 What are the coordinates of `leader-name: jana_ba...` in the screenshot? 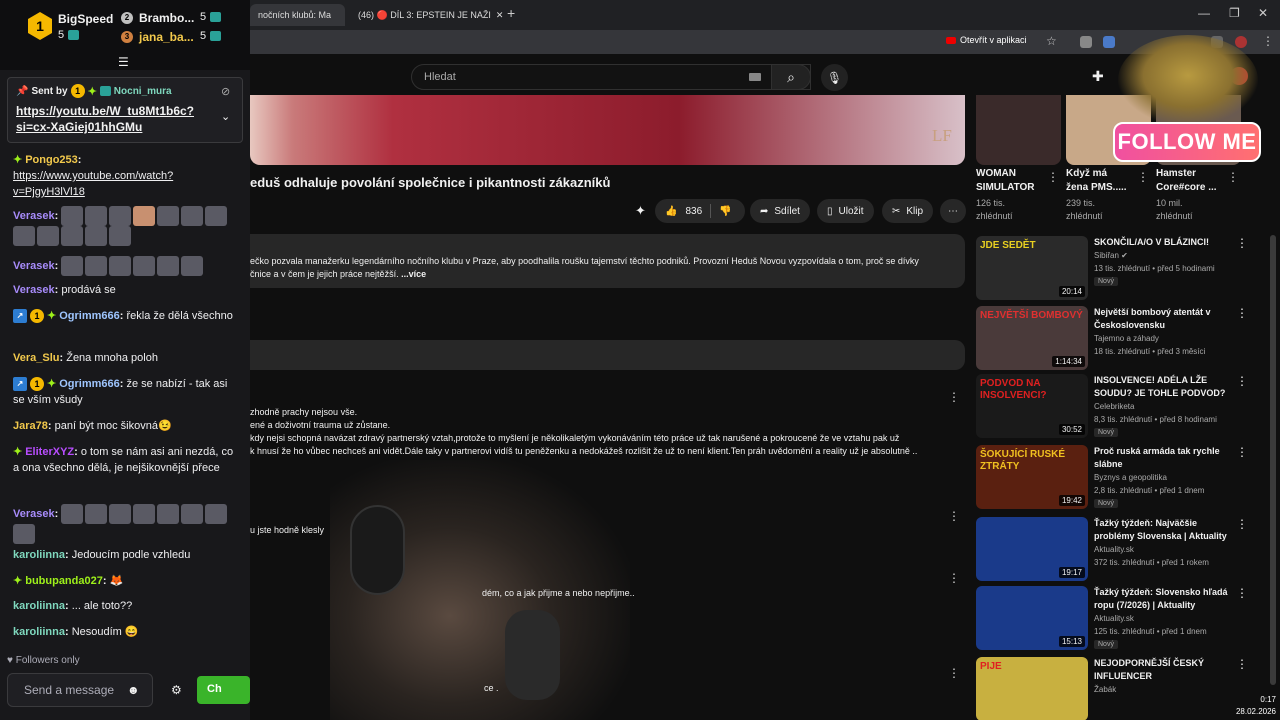 It's located at (166, 37).